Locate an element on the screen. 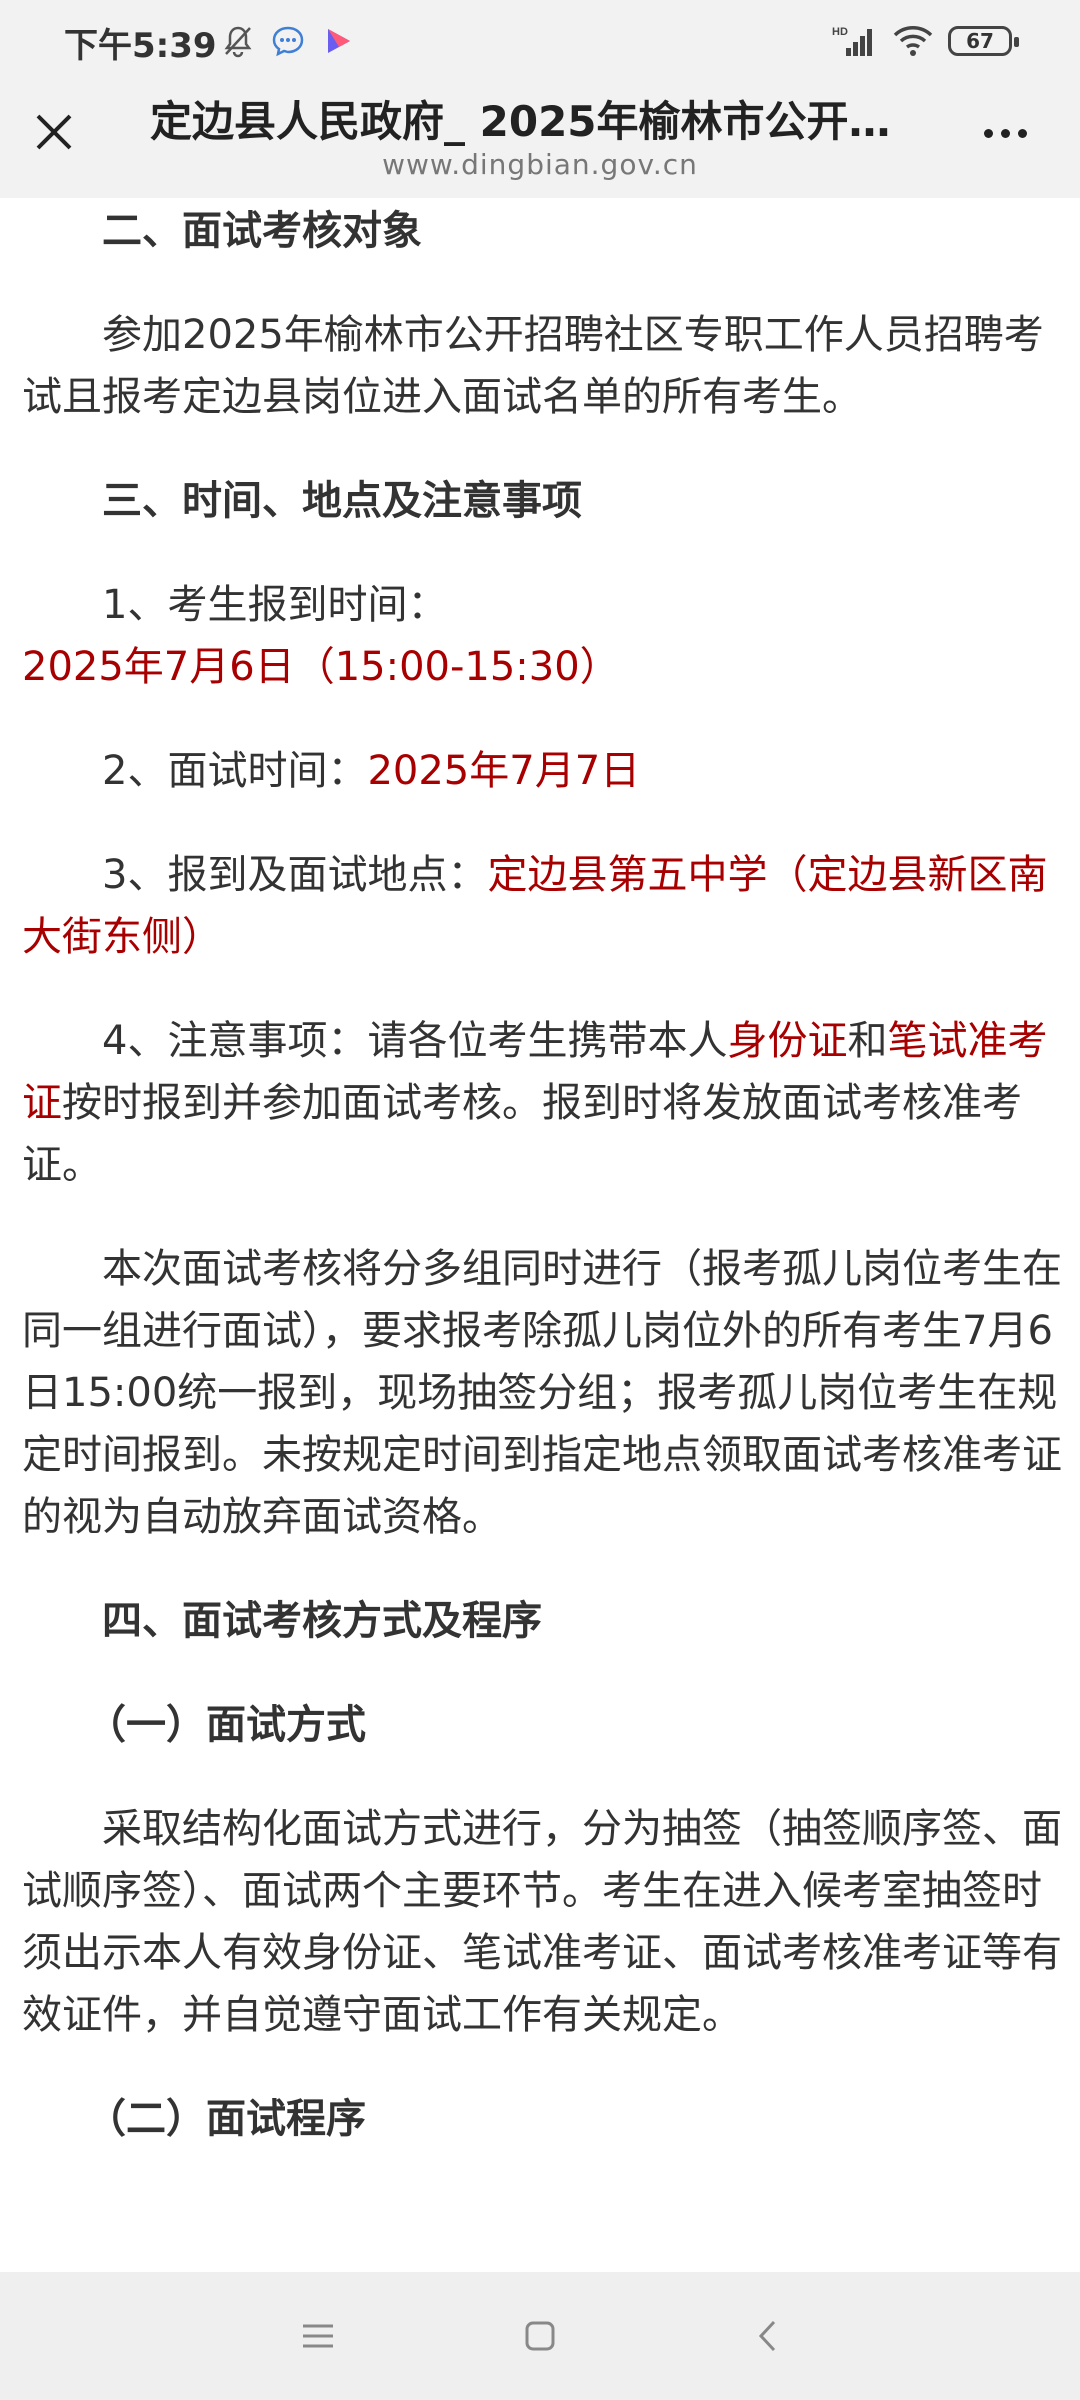 This screenshot has width=1080, height=2400. status-time: 下午5:39 is located at coordinates (140, 46).